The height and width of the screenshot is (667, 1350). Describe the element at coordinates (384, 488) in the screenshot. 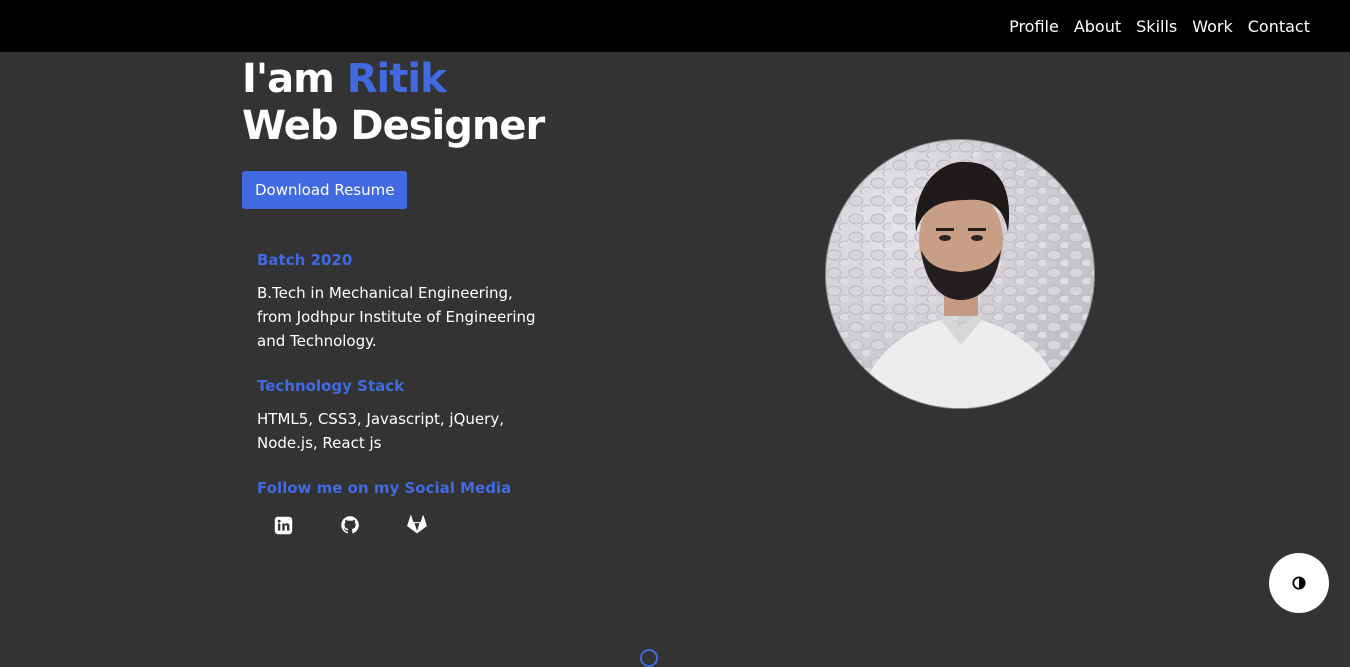

I see `social-heading: Follow me on my Social Media` at that location.